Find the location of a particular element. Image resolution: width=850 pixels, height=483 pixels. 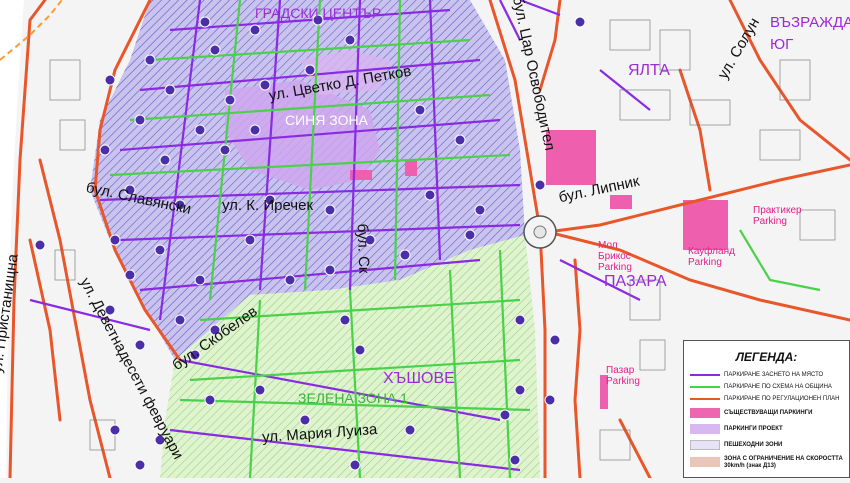

legend-item: ПАРКИРАНЕ ЗАСНЕТО НА МЯСТО is located at coordinates (766, 375).